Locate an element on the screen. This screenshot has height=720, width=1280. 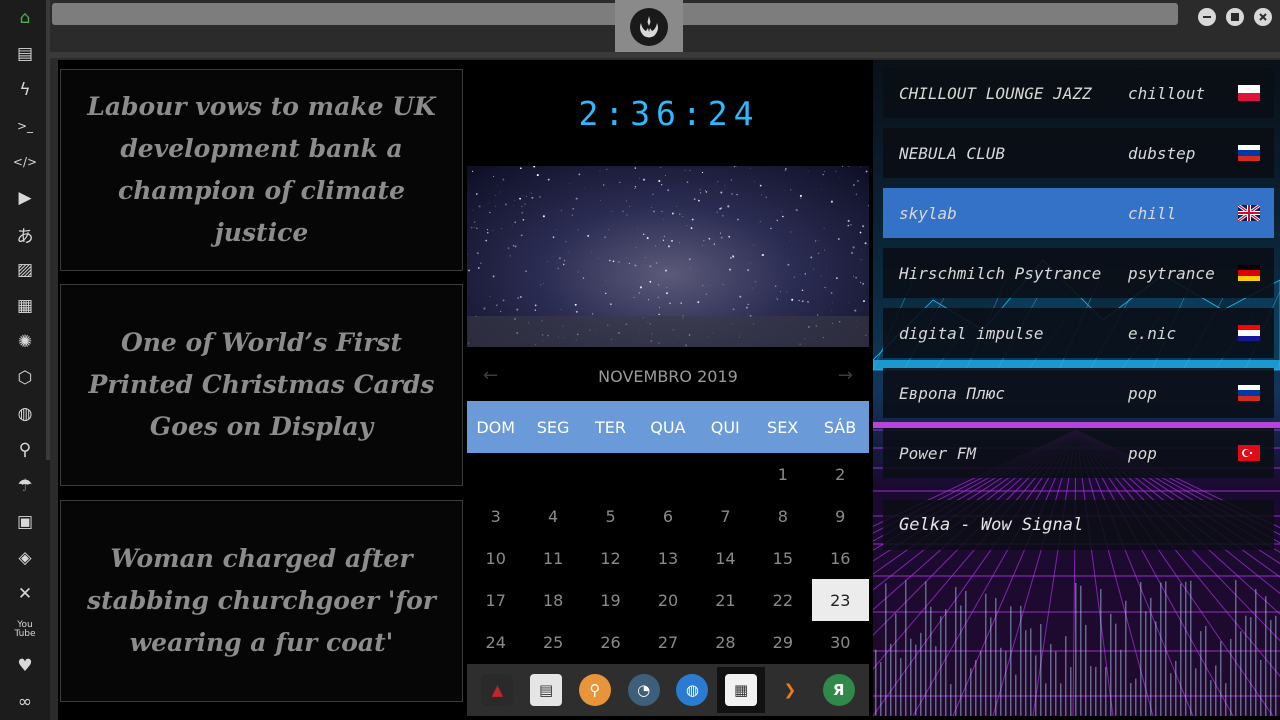
calendar-day: 24 is located at coordinates (495, 642).